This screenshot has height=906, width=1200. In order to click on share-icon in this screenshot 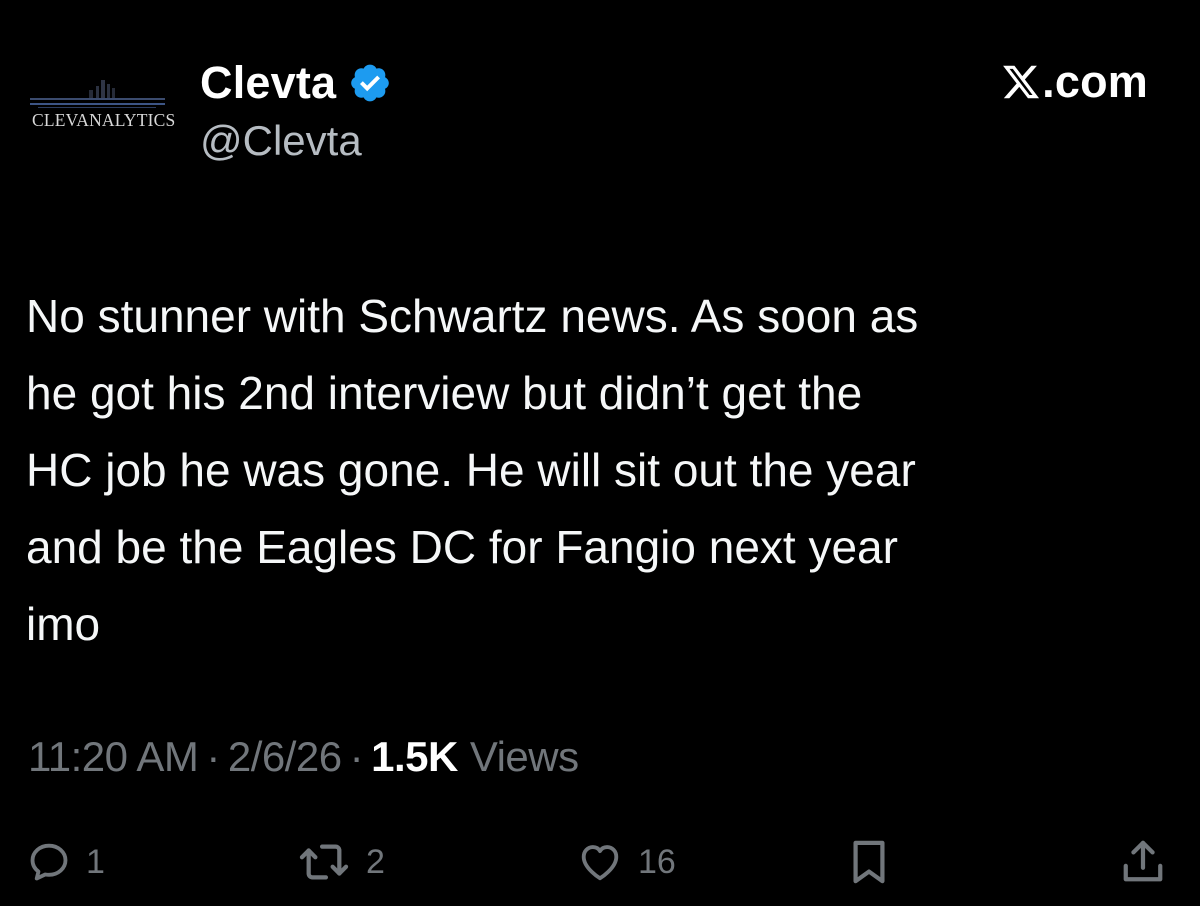, I will do `click(1143, 861)`.